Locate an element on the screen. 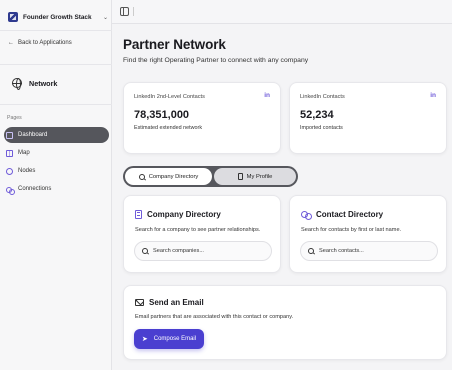 The height and width of the screenshot is (370, 452). back-to-applications-link: ← Back to Applications is located at coordinates (40, 43).